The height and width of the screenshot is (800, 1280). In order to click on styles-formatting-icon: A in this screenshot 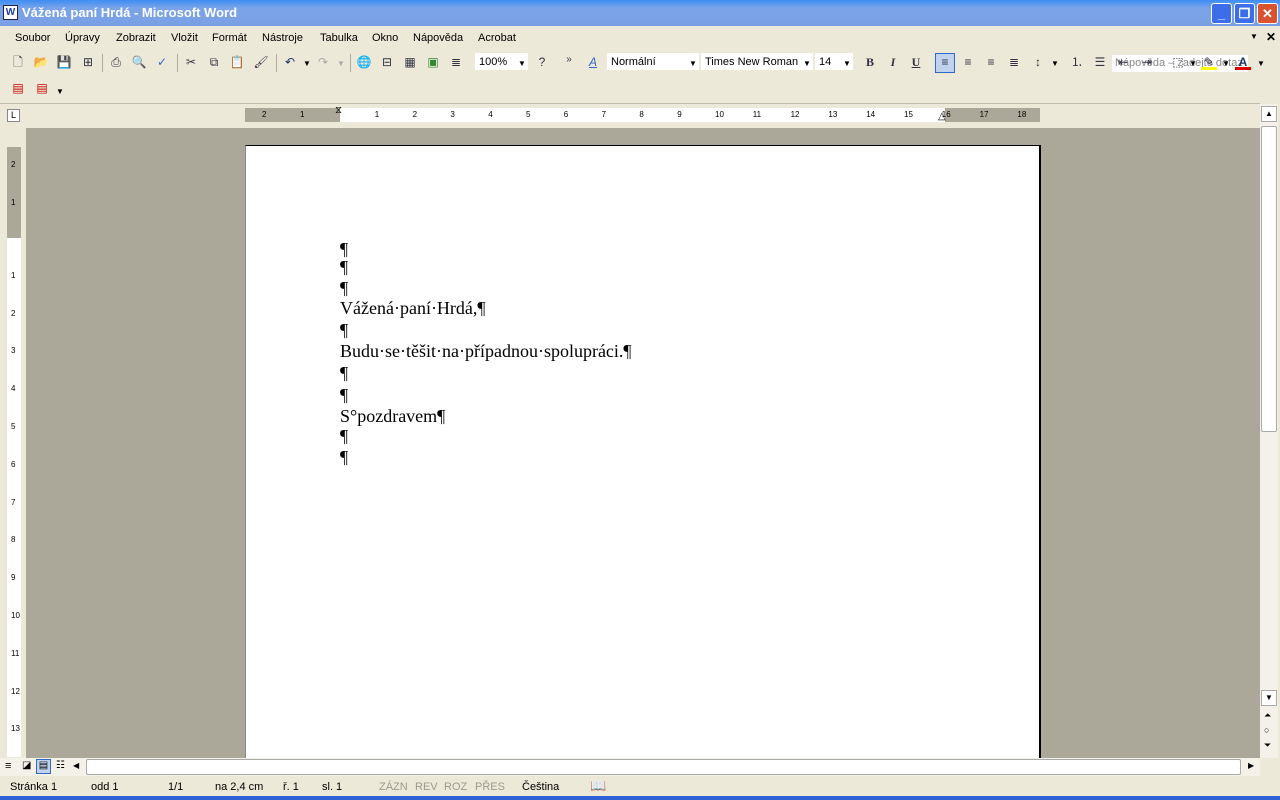, I will do `click(593, 62)`.